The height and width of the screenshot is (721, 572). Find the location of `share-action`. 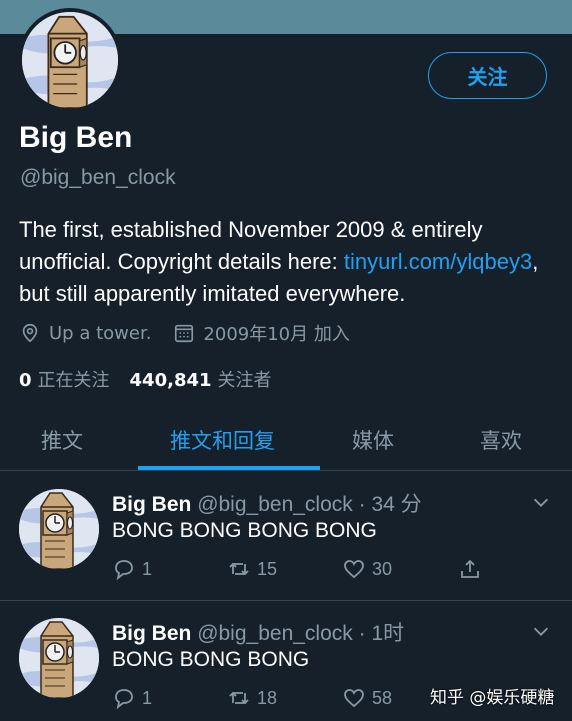

share-action is located at coordinates (470, 569).